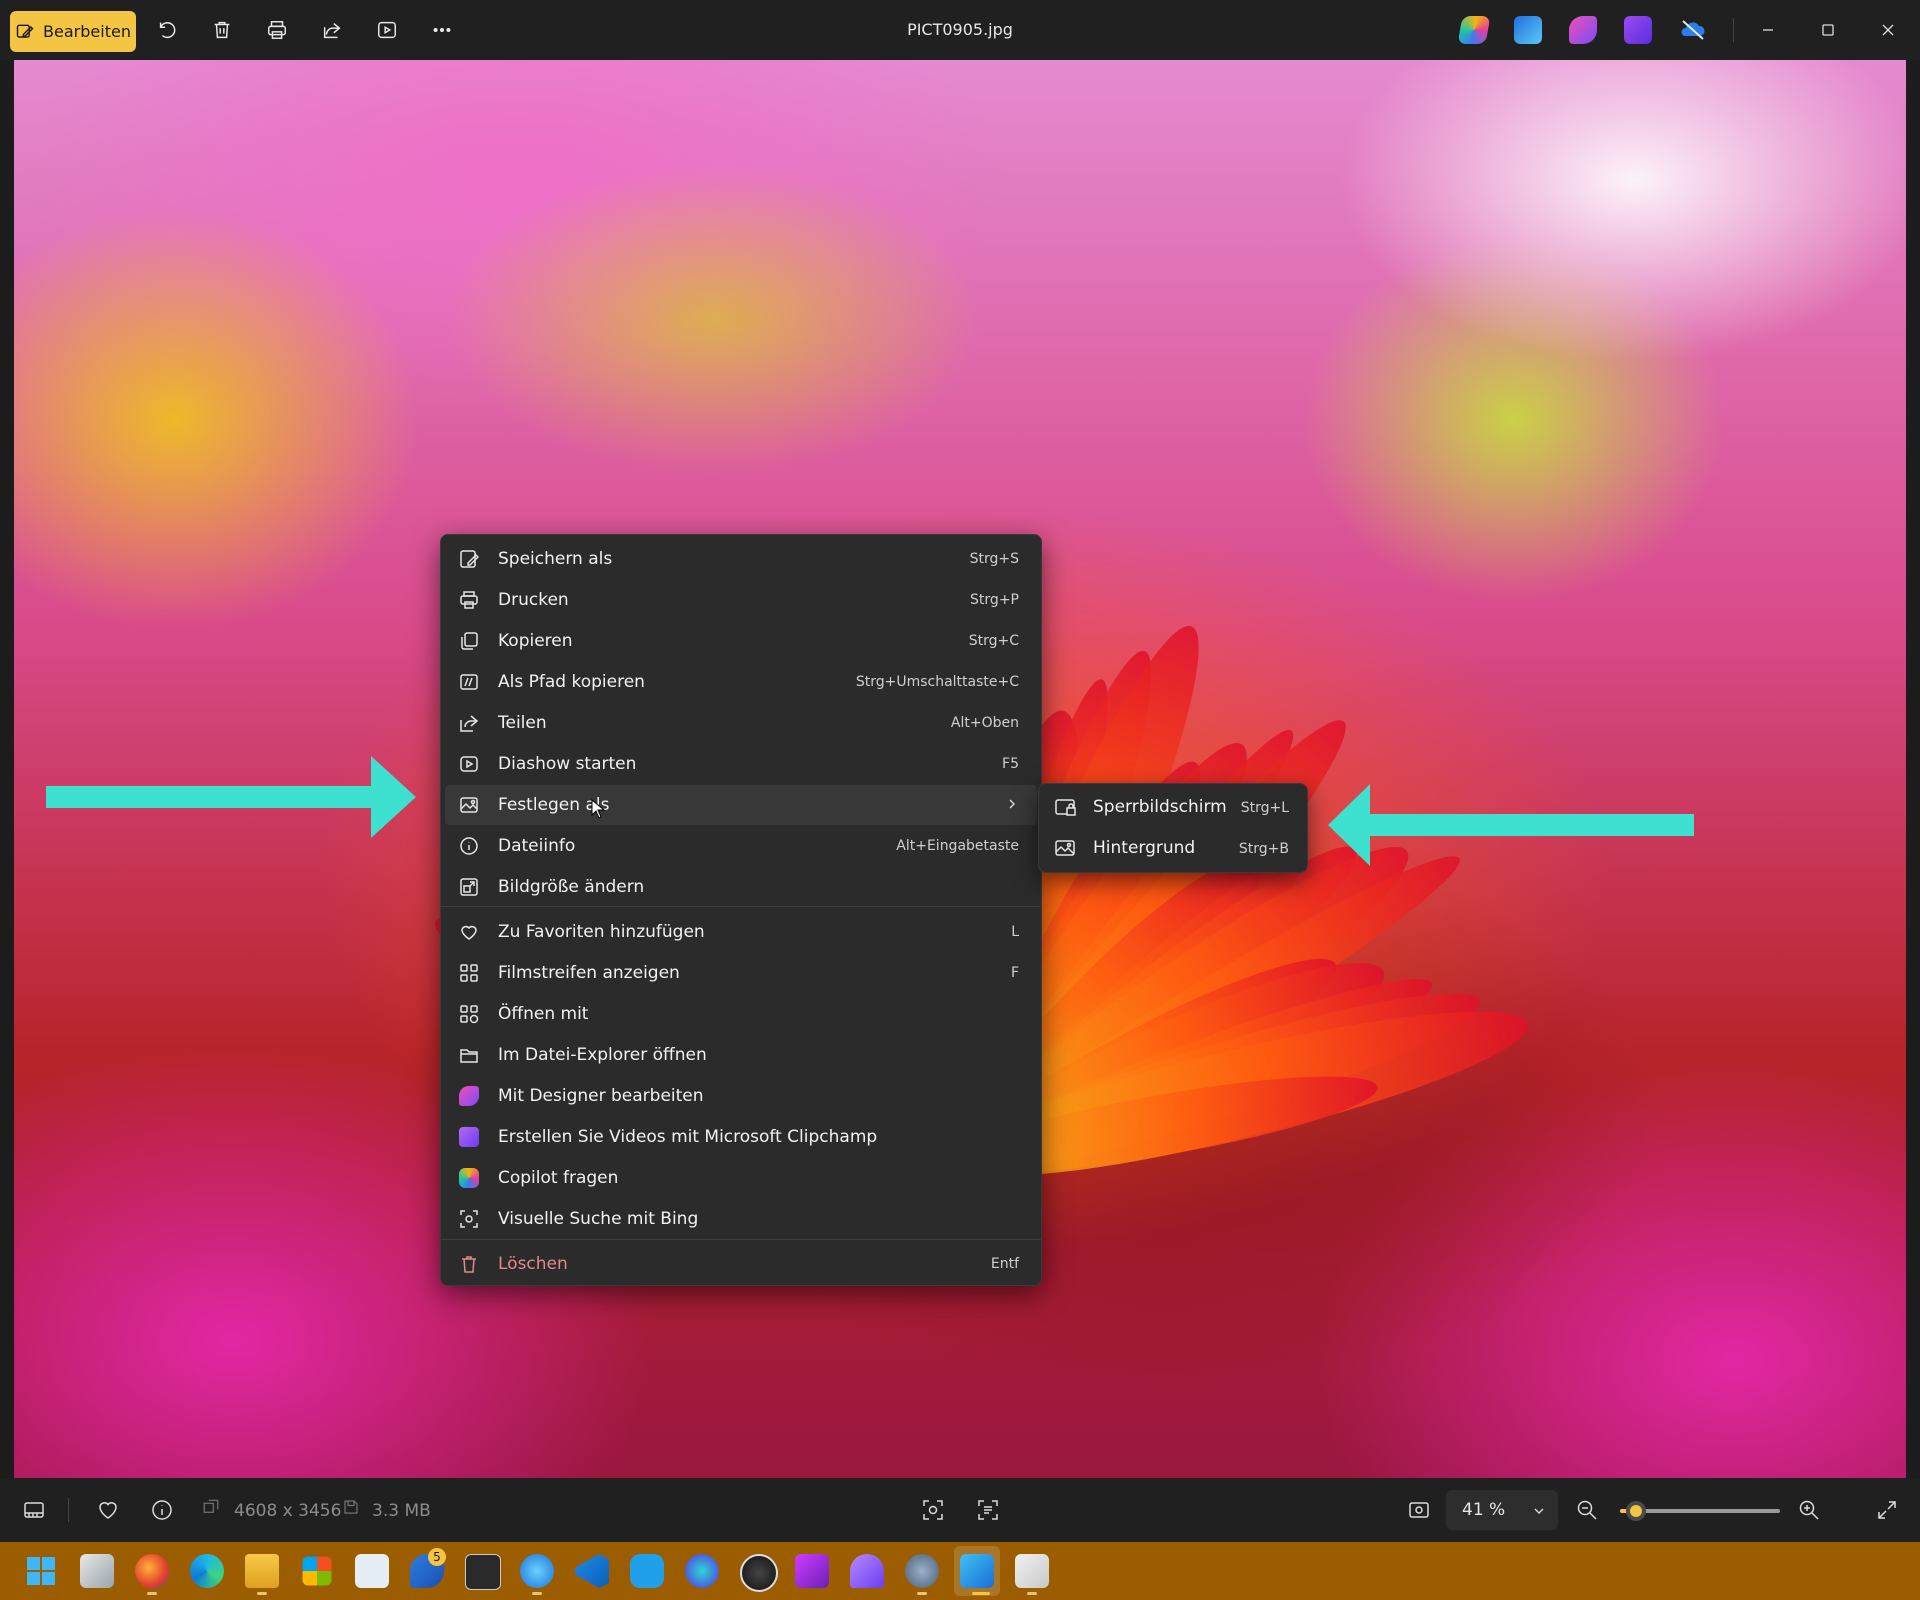 This screenshot has height=1600, width=1920. Describe the element at coordinates (152, 1571) in the screenshot. I see `taskbar-firefox` at that location.